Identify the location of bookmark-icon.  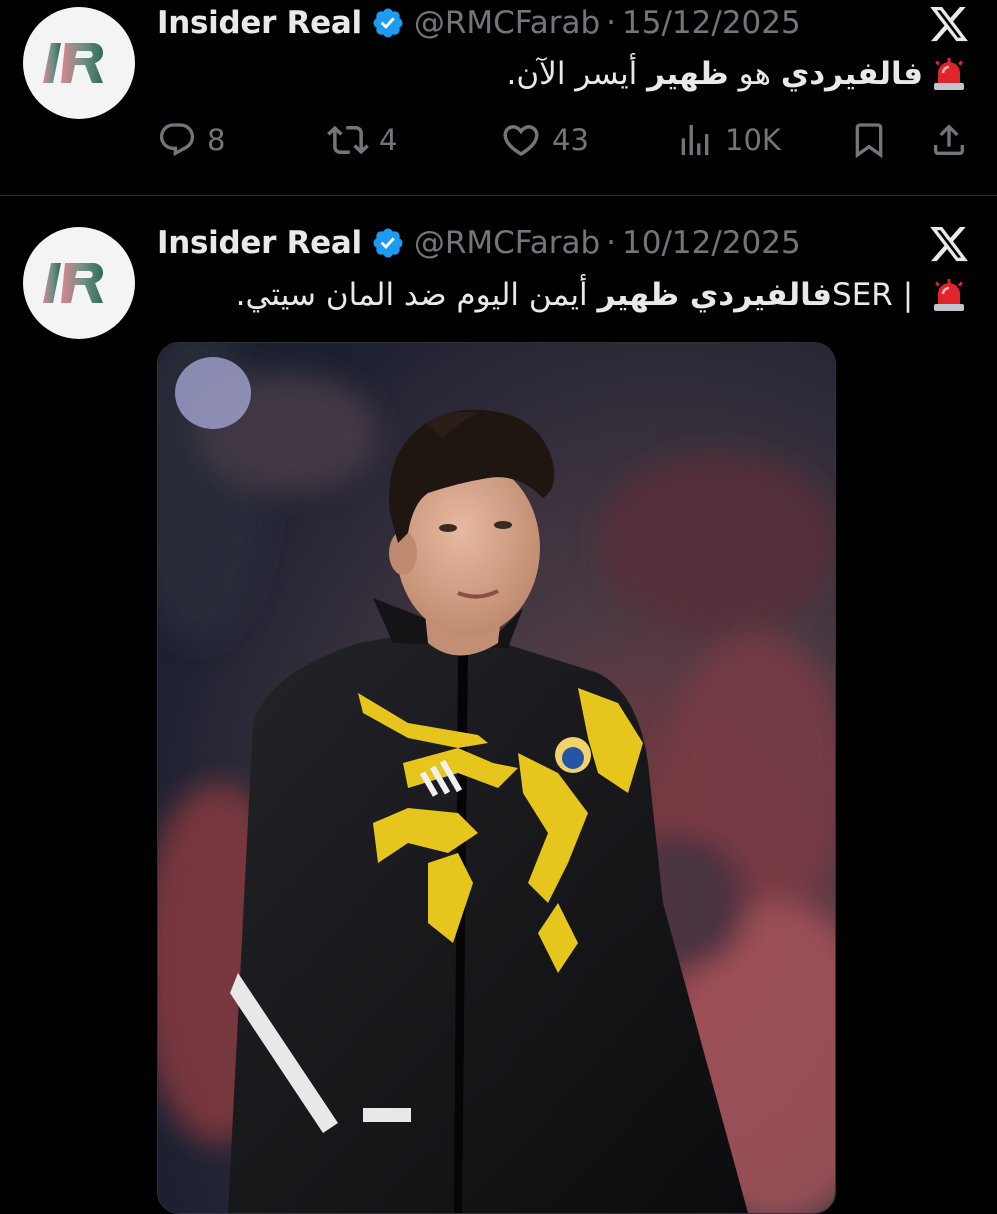
(869, 141).